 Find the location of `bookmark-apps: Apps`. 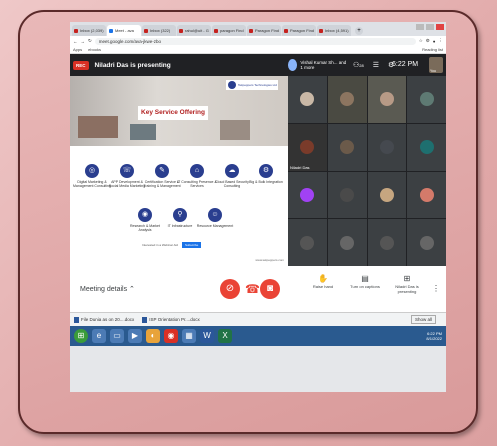

bookmark-apps: Apps is located at coordinates (77, 49).